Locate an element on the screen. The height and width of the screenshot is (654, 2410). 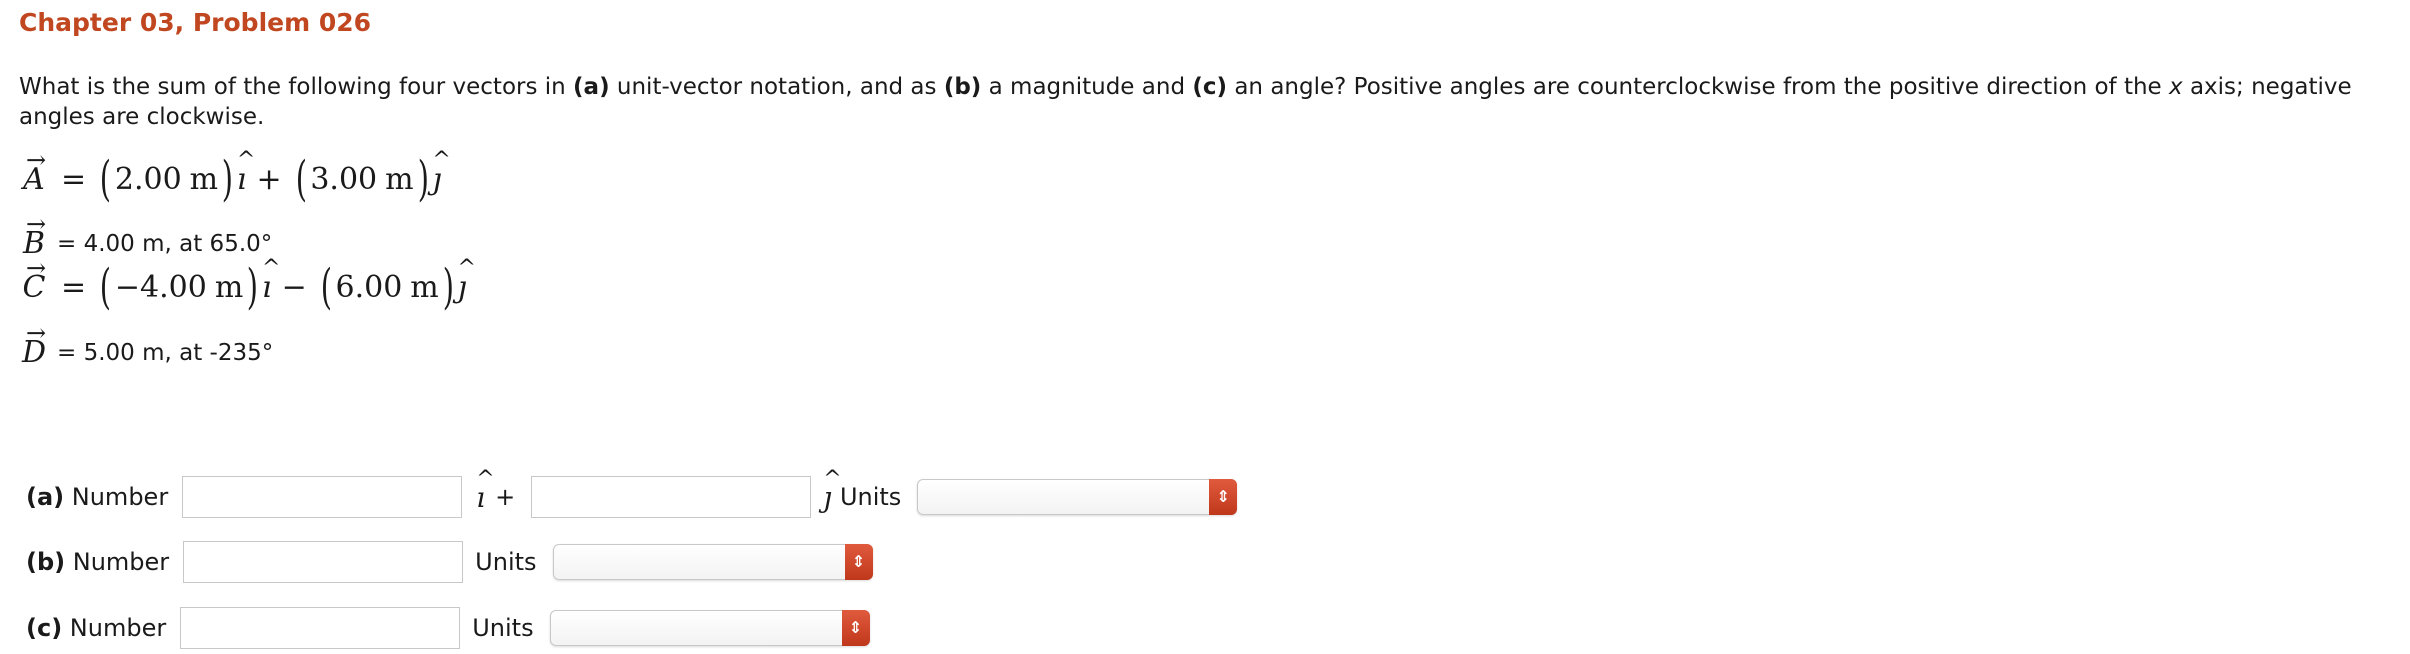
vector-c-y-value: 6.00 is located at coordinates (369, 287).